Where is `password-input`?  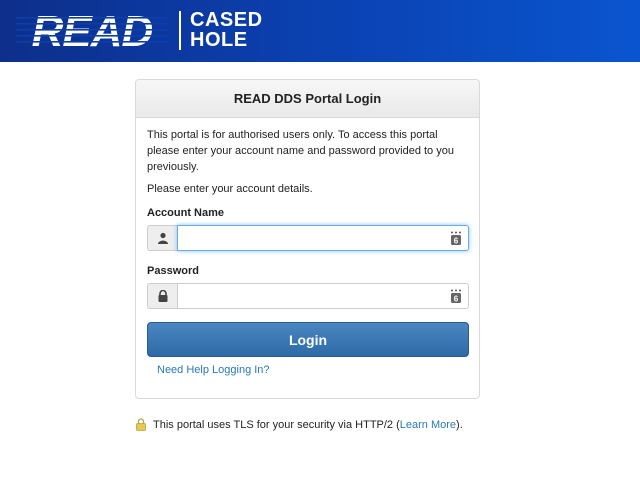 password-input is located at coordinates (323, 296).